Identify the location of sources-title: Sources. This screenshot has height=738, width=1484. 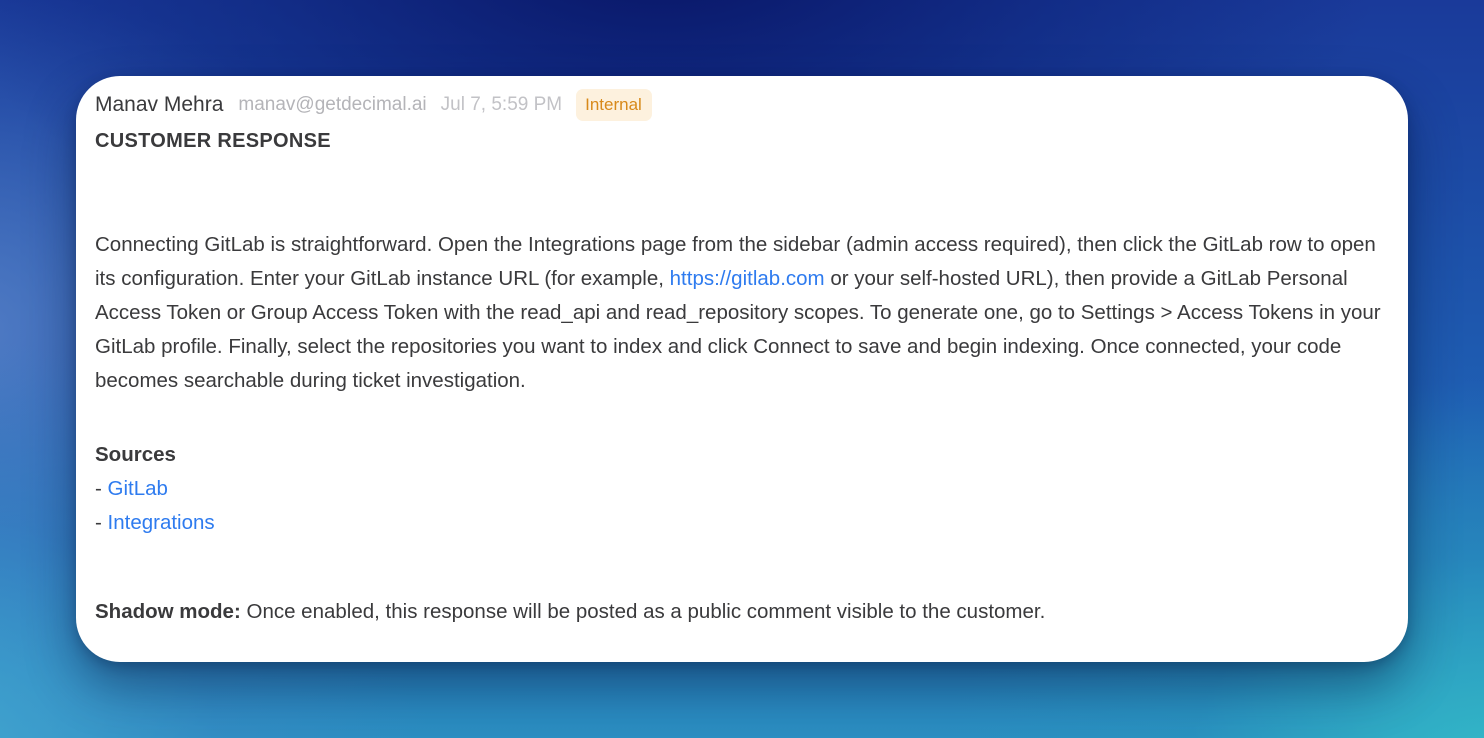
(135, 454).